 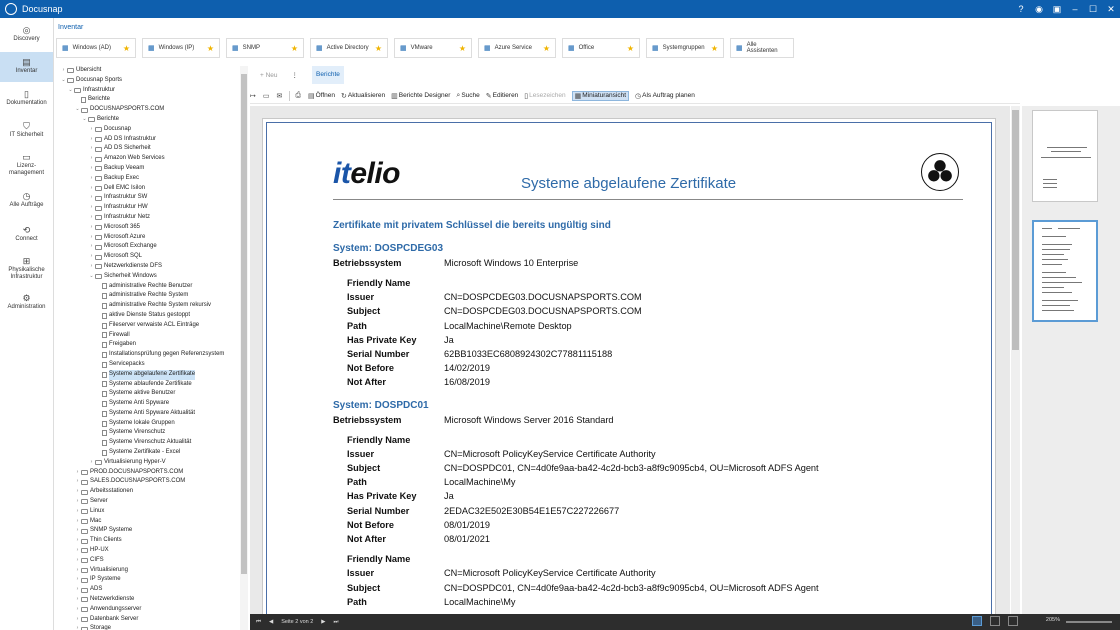 I want to click on assistant-button-vmware: ▦ VMware ★, so click(x=433, y=48).